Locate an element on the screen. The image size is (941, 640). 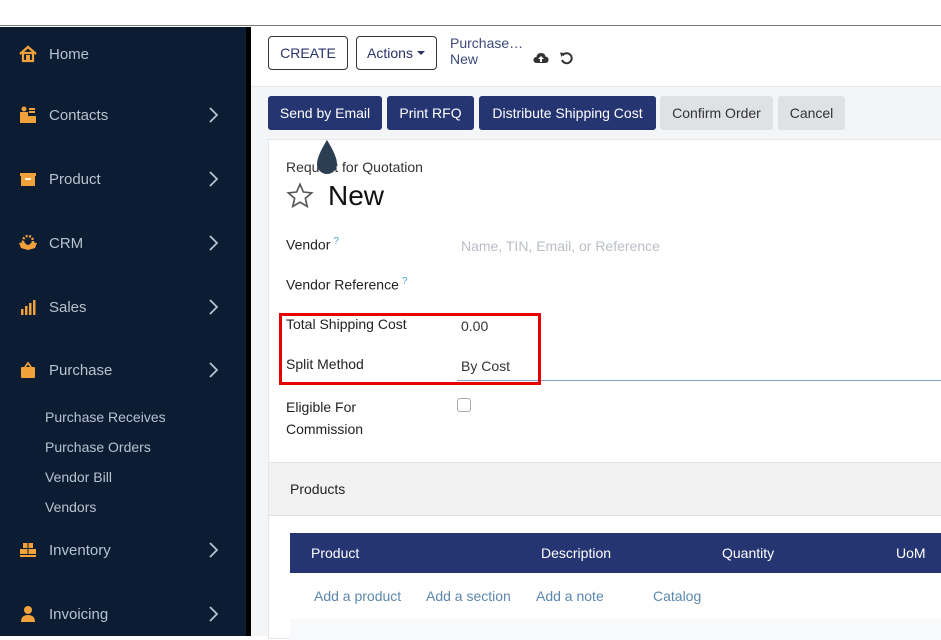
print-rfq-button: Print RFQ is located at coordinates (430, 113).